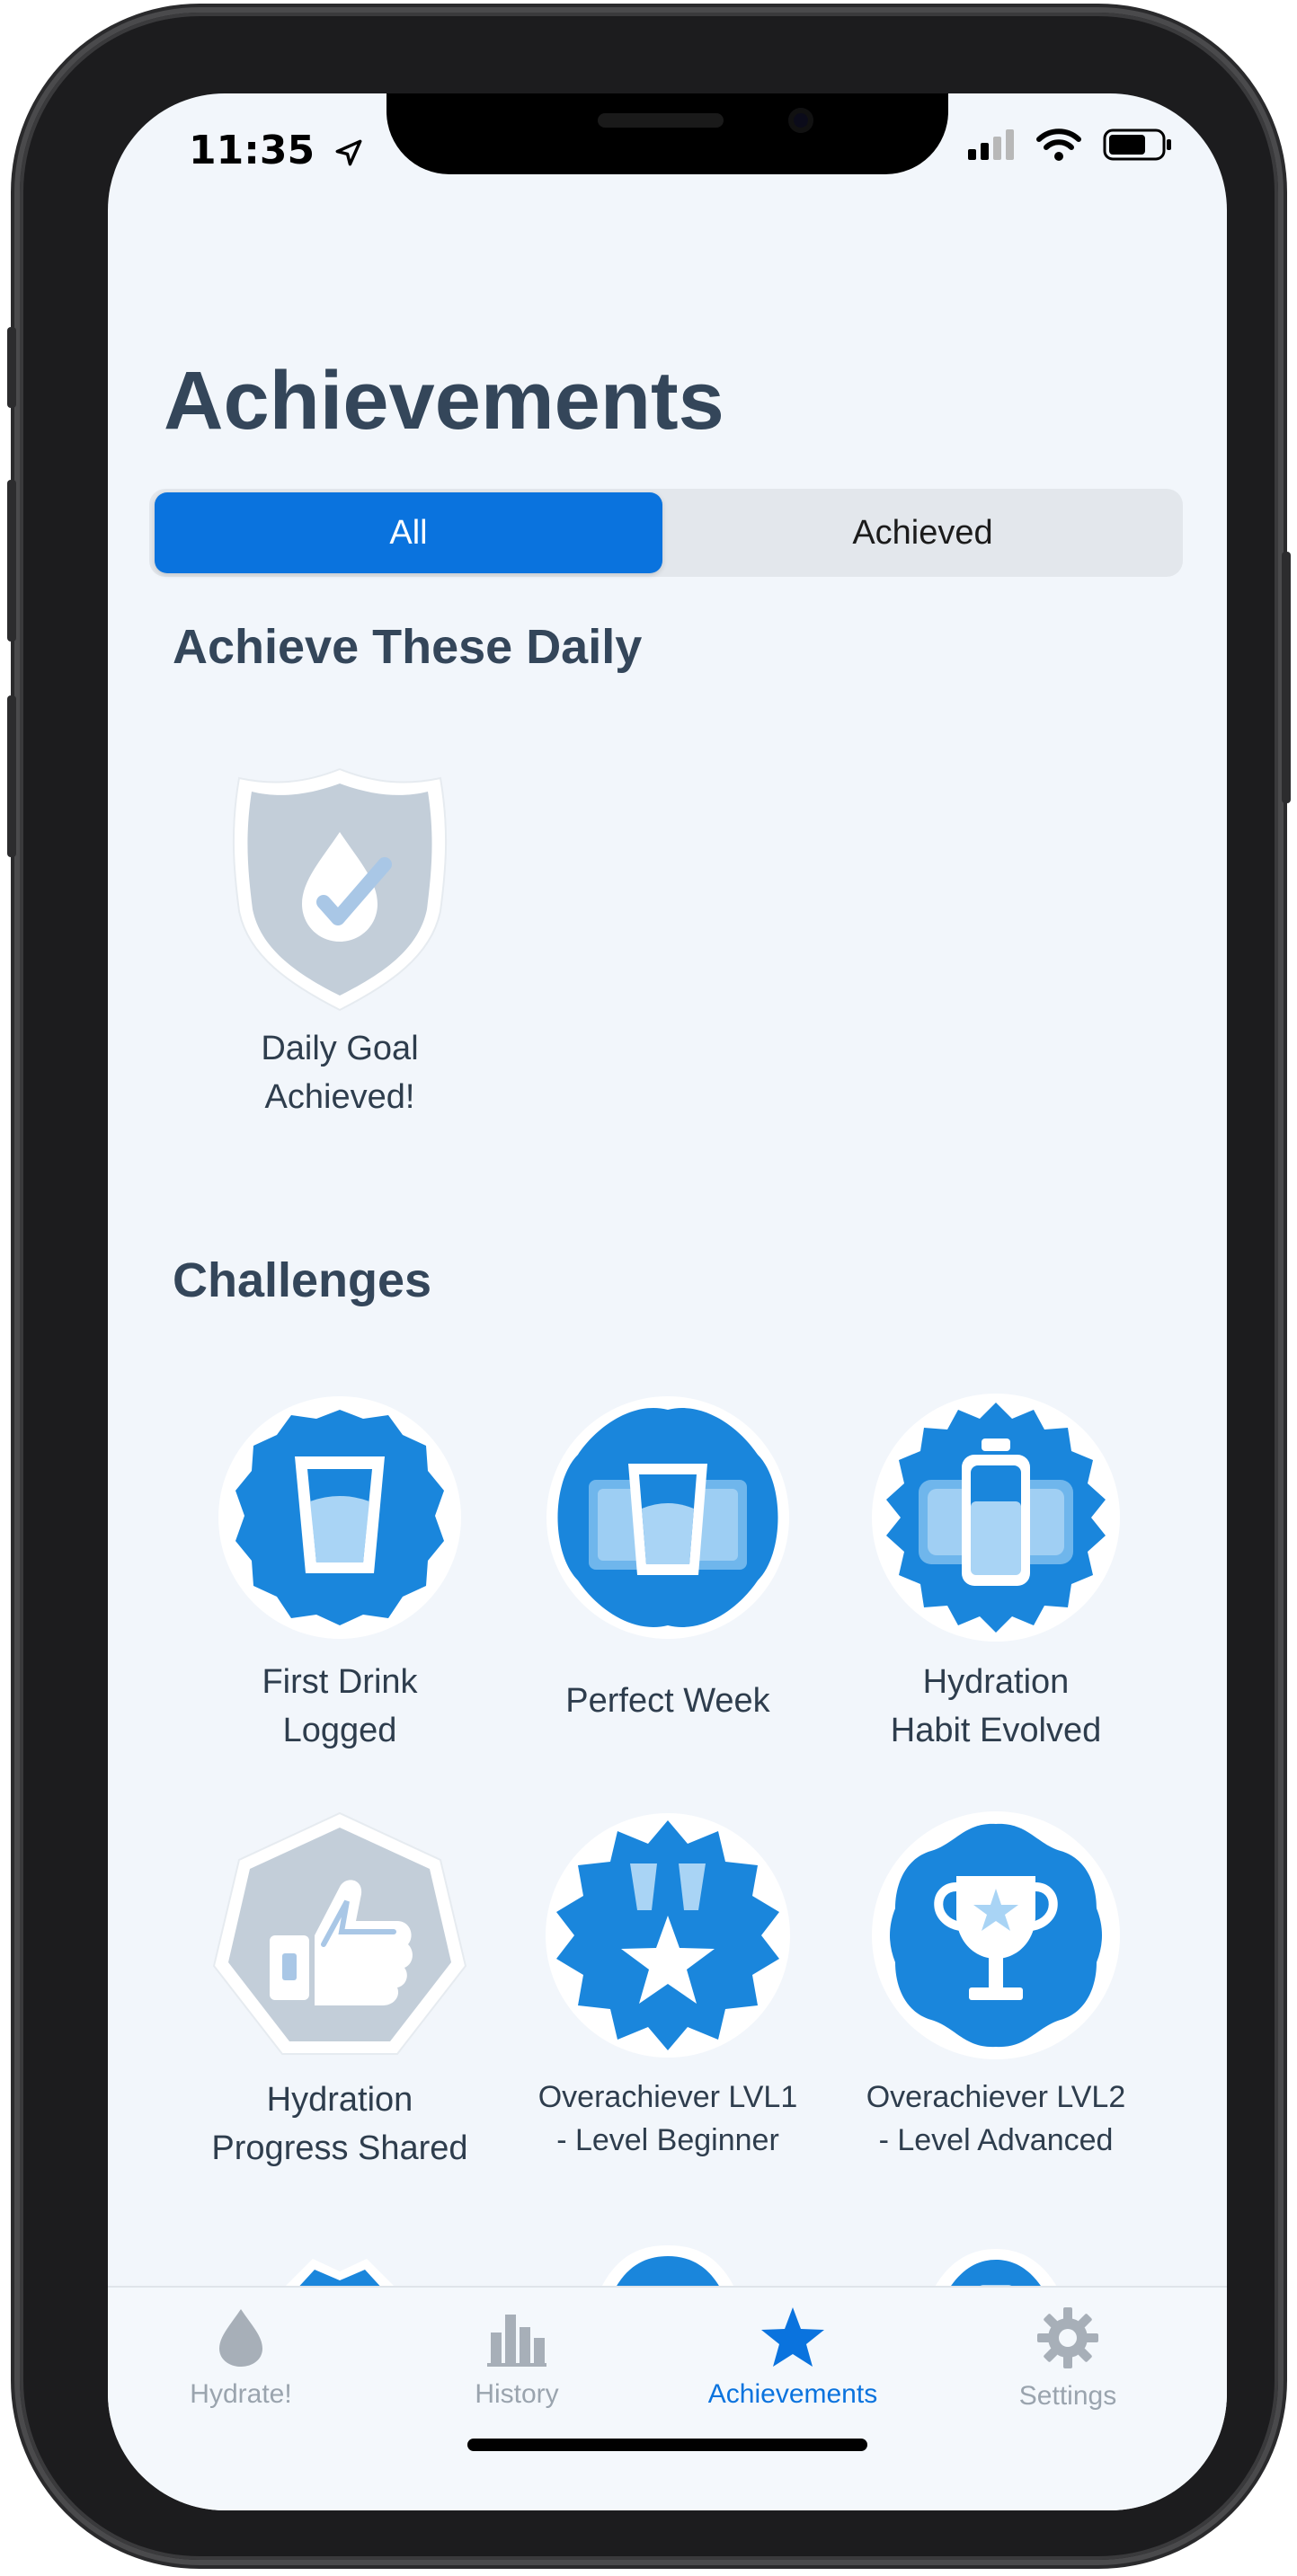  Describe the element at coordinates (792, 2337) in the screenshot. I see `star-icon` at that location.